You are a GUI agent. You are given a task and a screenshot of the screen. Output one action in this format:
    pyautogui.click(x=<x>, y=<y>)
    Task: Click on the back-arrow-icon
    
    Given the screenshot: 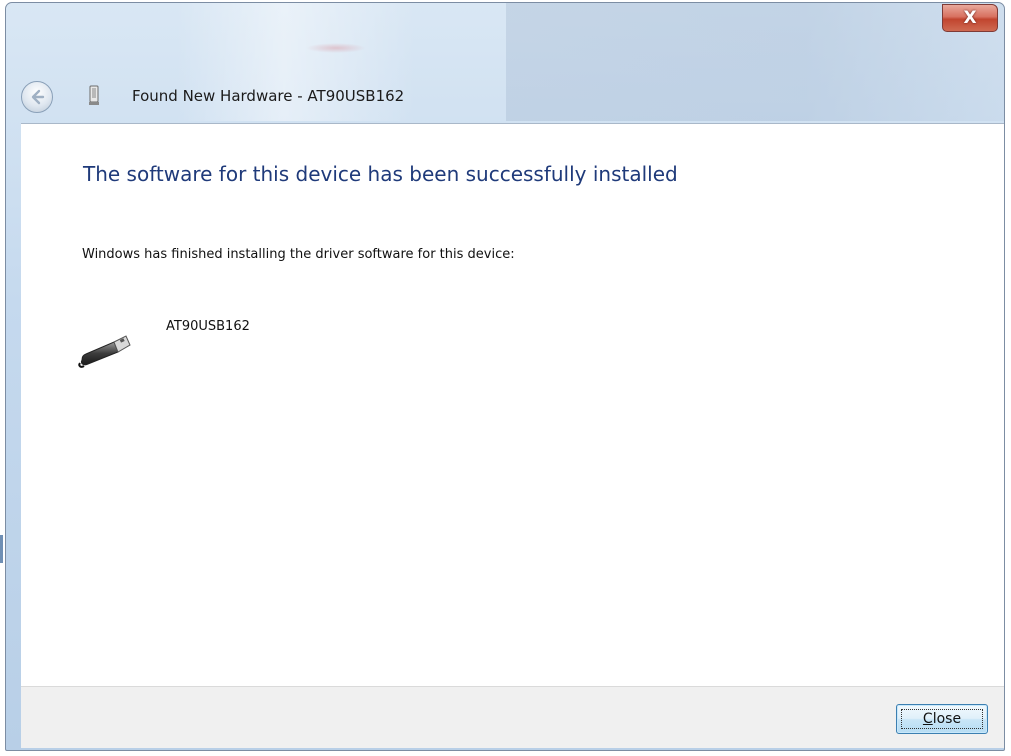 What is the action you would take?
    pyautogui.click(x=38, y=97)
    